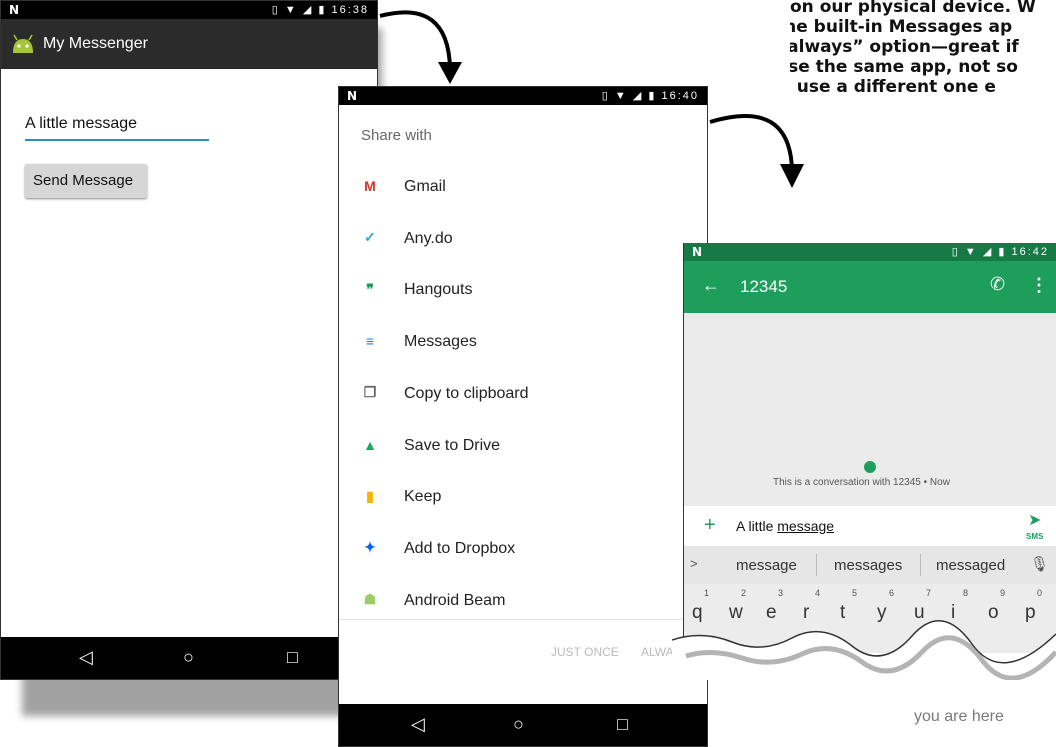 The image size is (1056, 747). What do you see at coordinates (523, 499) in the screenshot?
I see `share-item-keep: ▮ Keep` at bounding box center [523, 499].